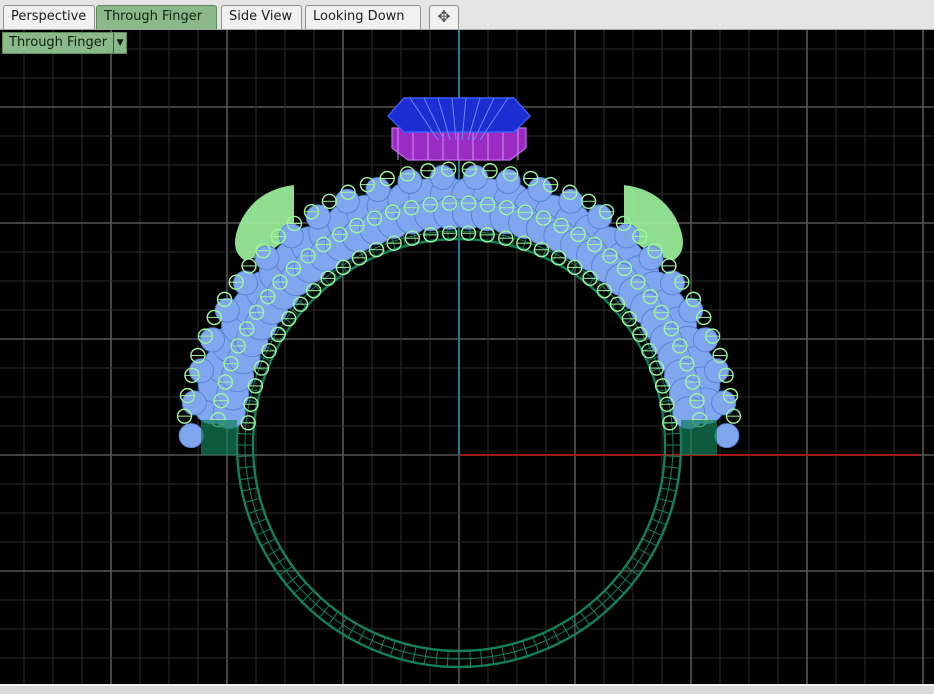 The image size is (934, 694). Describe the element at coordinates (49, 17) in the screenshot. I see `tab-perspective: Perspective` at that location.